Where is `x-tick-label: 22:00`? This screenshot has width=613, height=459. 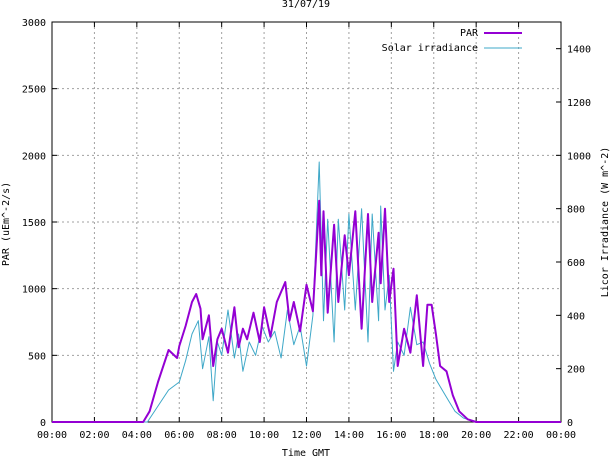
x-tick-label: 22:00 is located at coordinates (519, 435).